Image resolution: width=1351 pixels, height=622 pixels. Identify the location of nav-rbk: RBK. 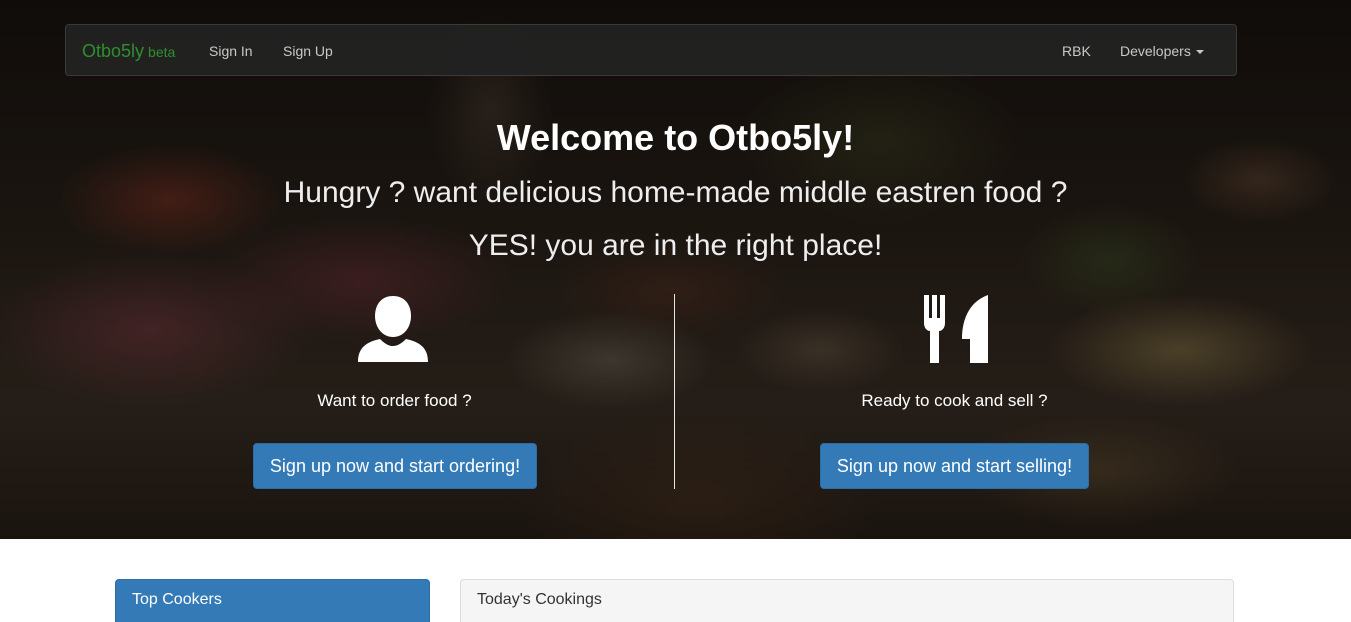
(1076, 51).